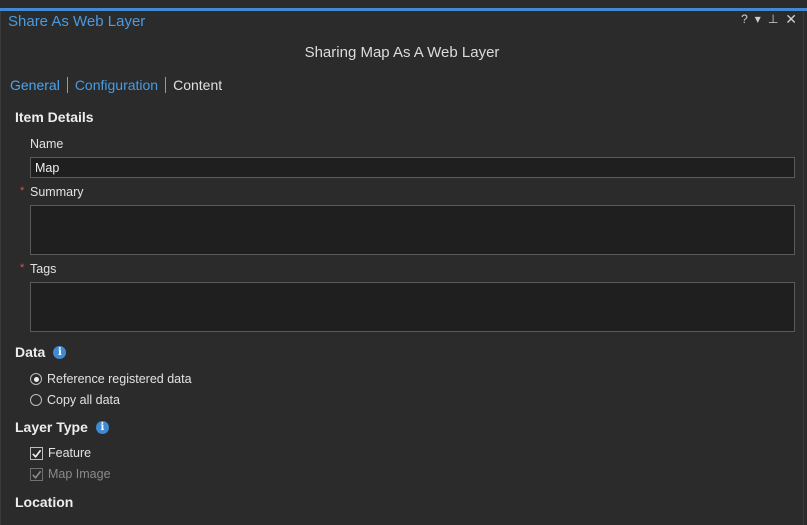 This screenshot has width=807, height=525. I want to click on option-label: Feature, so click(70, 453).